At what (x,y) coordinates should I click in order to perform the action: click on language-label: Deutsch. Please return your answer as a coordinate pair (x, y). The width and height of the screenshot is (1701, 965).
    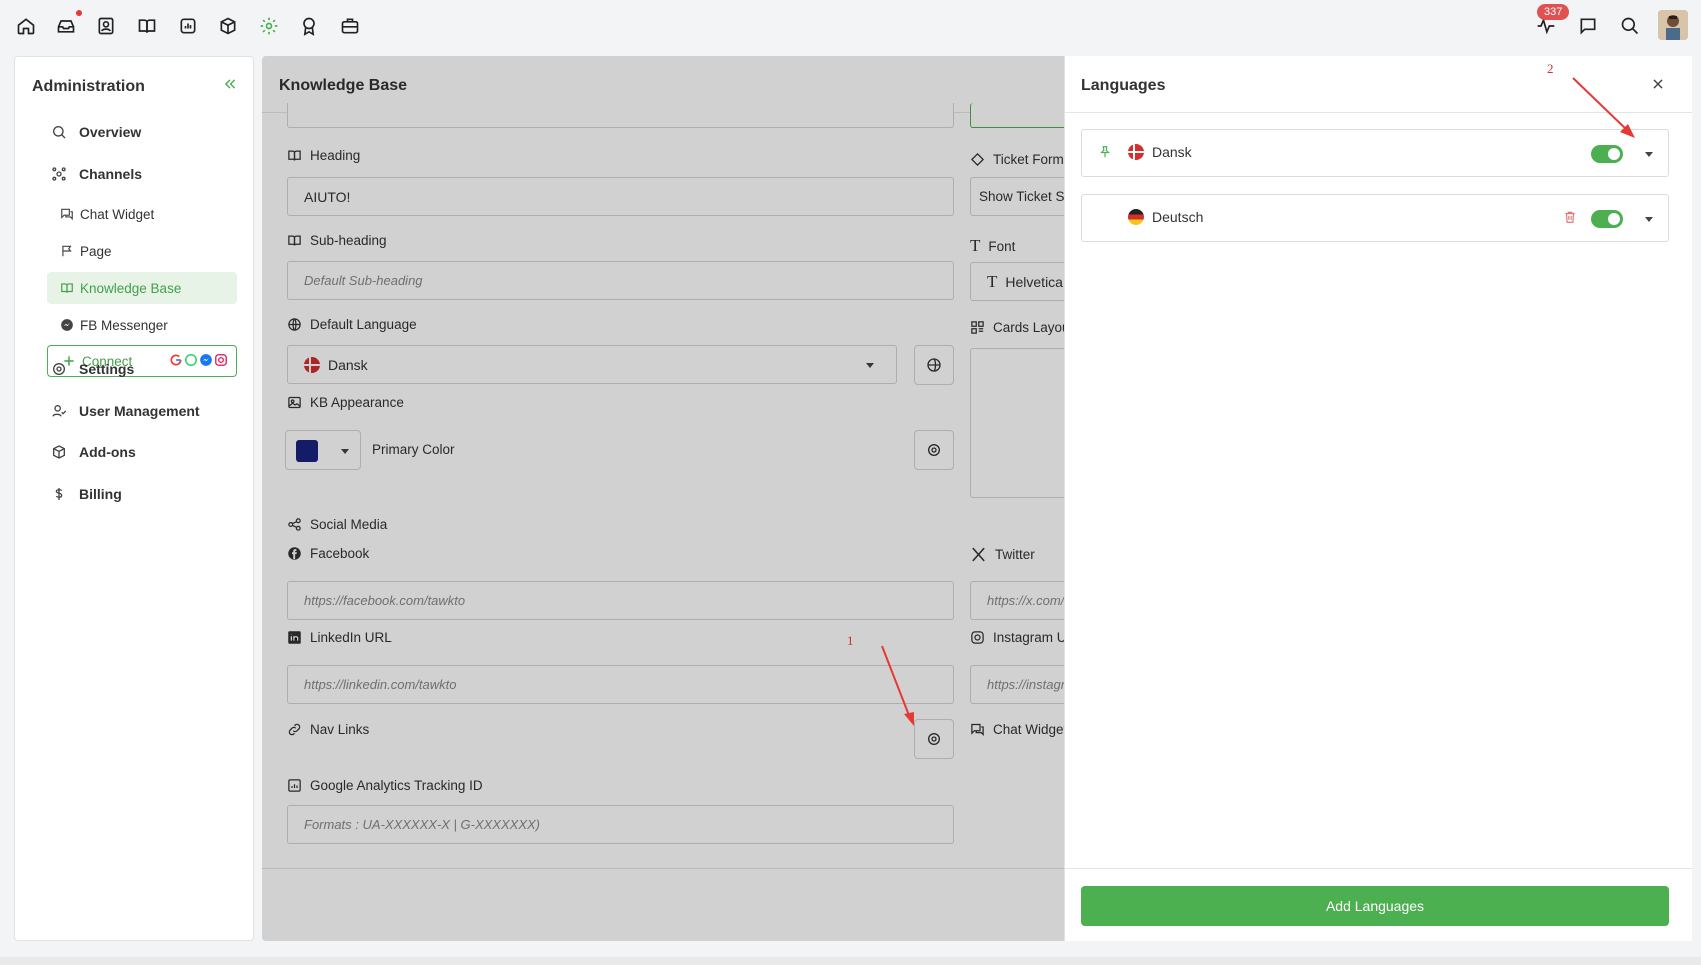
    Looking at the image, I should click on (1178, 217).